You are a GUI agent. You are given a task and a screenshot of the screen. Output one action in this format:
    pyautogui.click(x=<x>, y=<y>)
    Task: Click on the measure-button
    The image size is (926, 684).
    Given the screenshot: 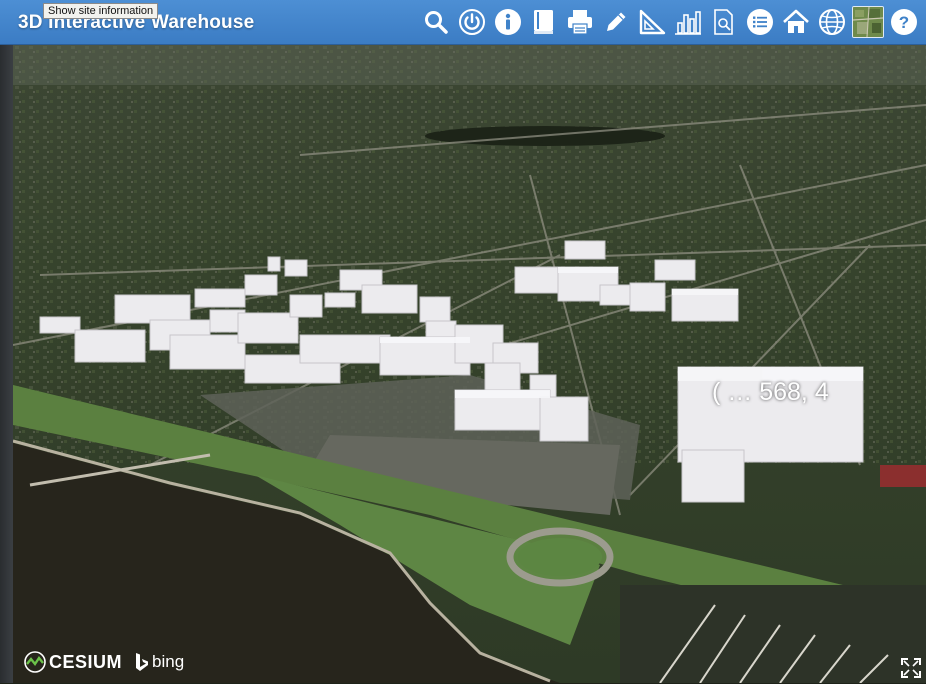 What is the action you would take?
    pyautogui.click(x=652, y=22)
    